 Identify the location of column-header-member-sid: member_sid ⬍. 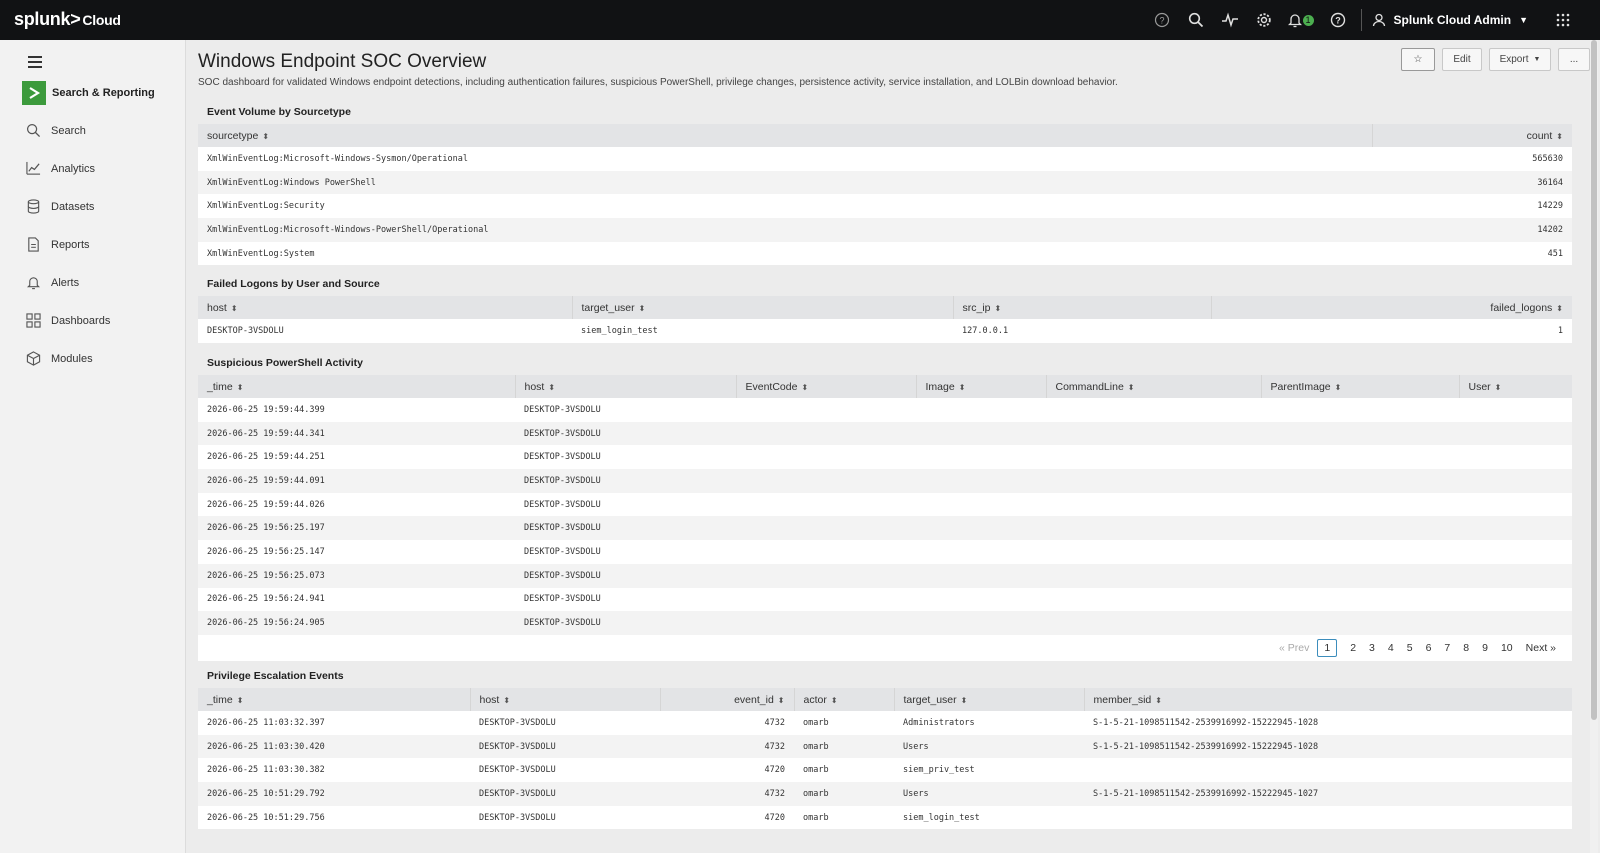
(1328, 699).